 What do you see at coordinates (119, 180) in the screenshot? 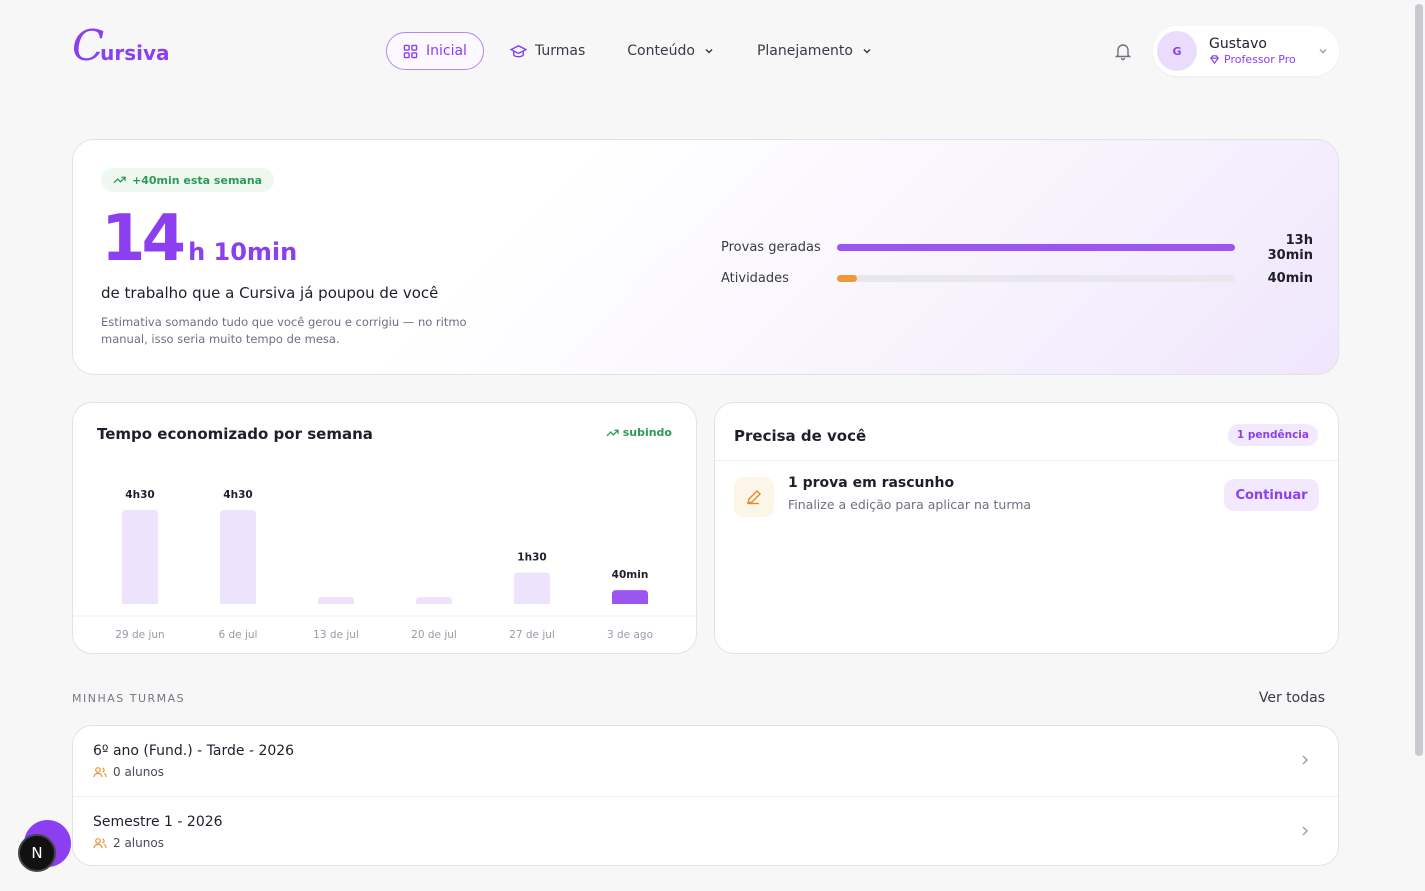
I see `trending-up-icon` at bounding box center [119, 180].